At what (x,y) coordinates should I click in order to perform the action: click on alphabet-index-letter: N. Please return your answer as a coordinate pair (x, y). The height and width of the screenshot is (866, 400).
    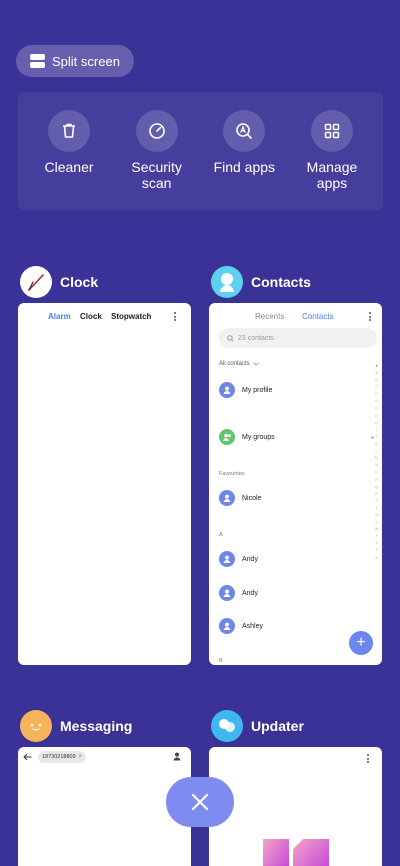
    Looking at the image, I should click on (376, 465).